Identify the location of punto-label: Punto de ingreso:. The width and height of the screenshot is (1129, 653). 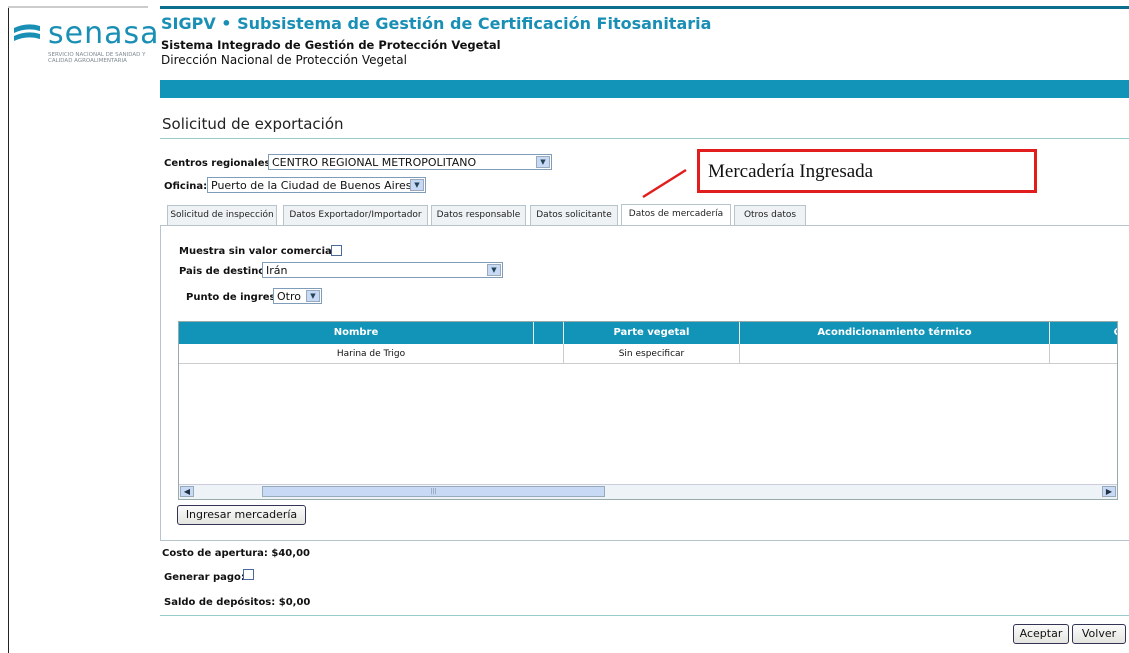
(236, 297).